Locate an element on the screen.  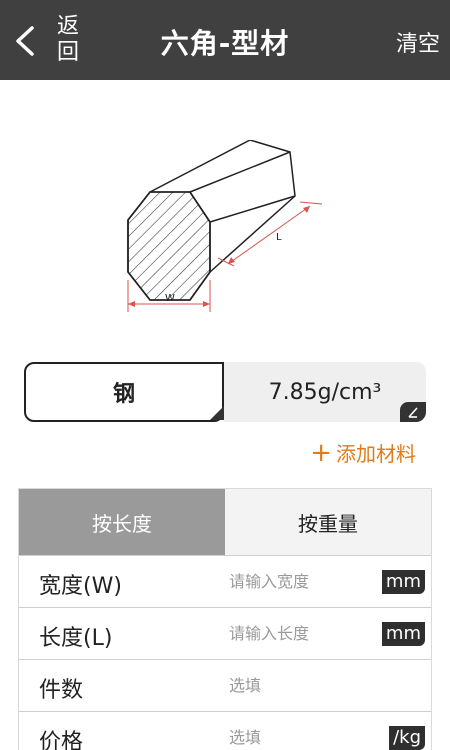
edit-icon is located at coordinates (413, 412).